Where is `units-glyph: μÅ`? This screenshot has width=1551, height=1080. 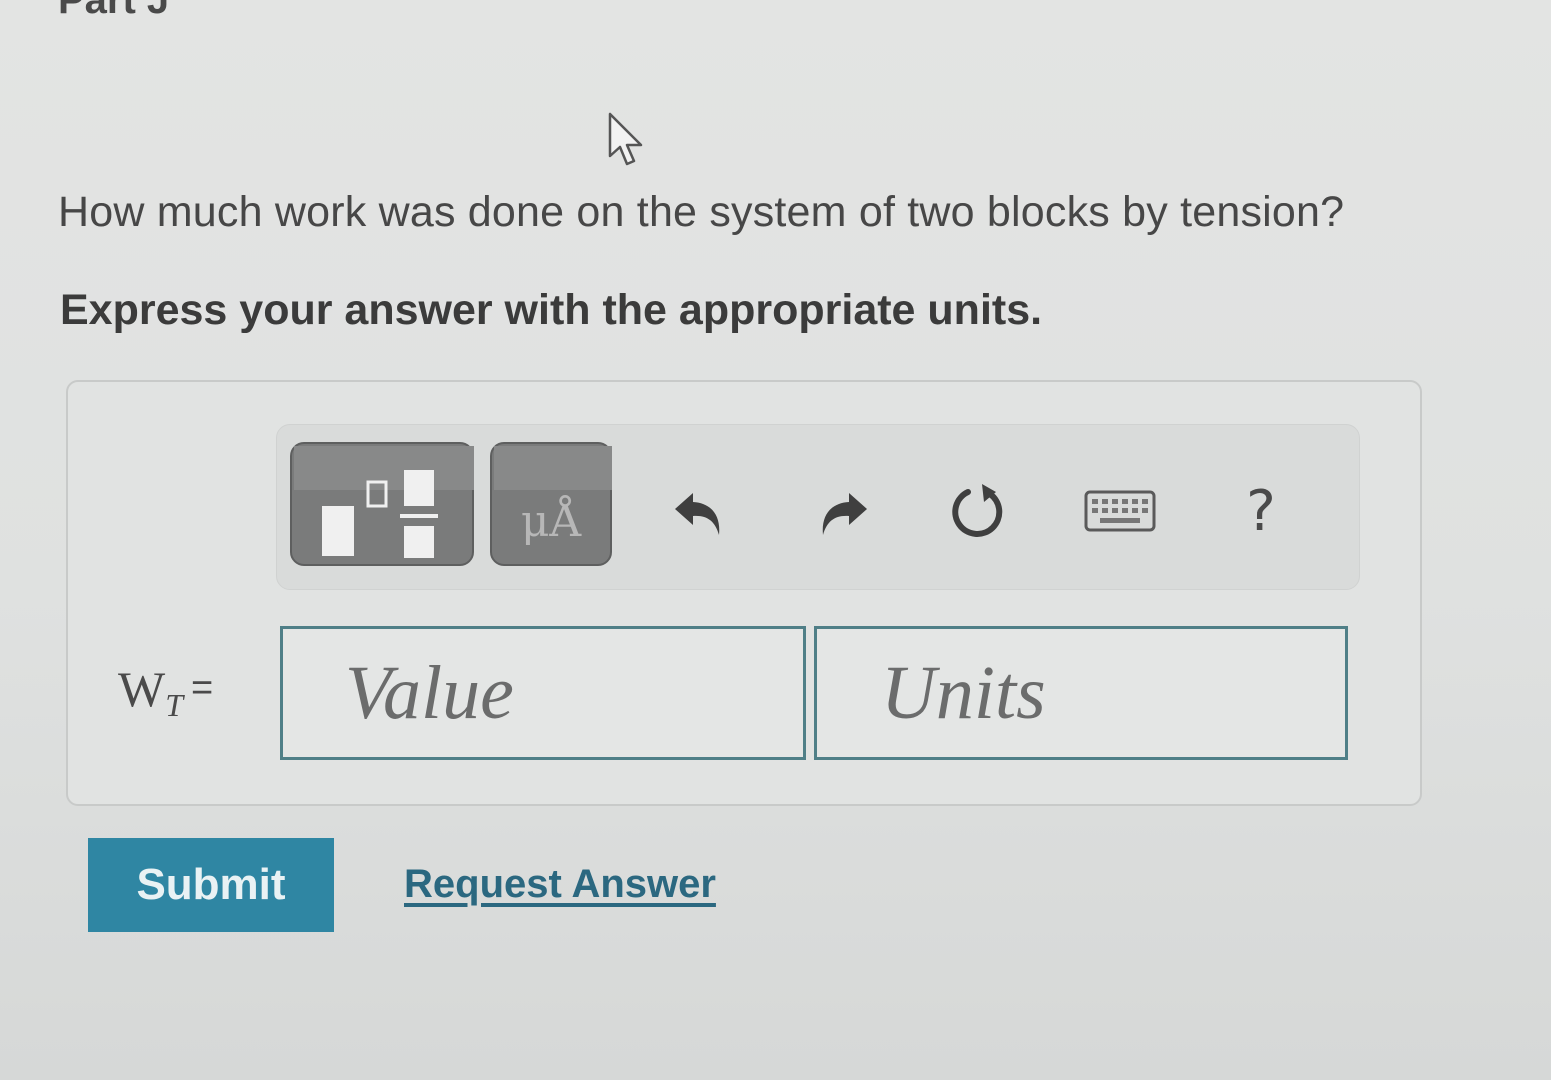
units-glyph: μÅ is located at coordinates (551, 521).